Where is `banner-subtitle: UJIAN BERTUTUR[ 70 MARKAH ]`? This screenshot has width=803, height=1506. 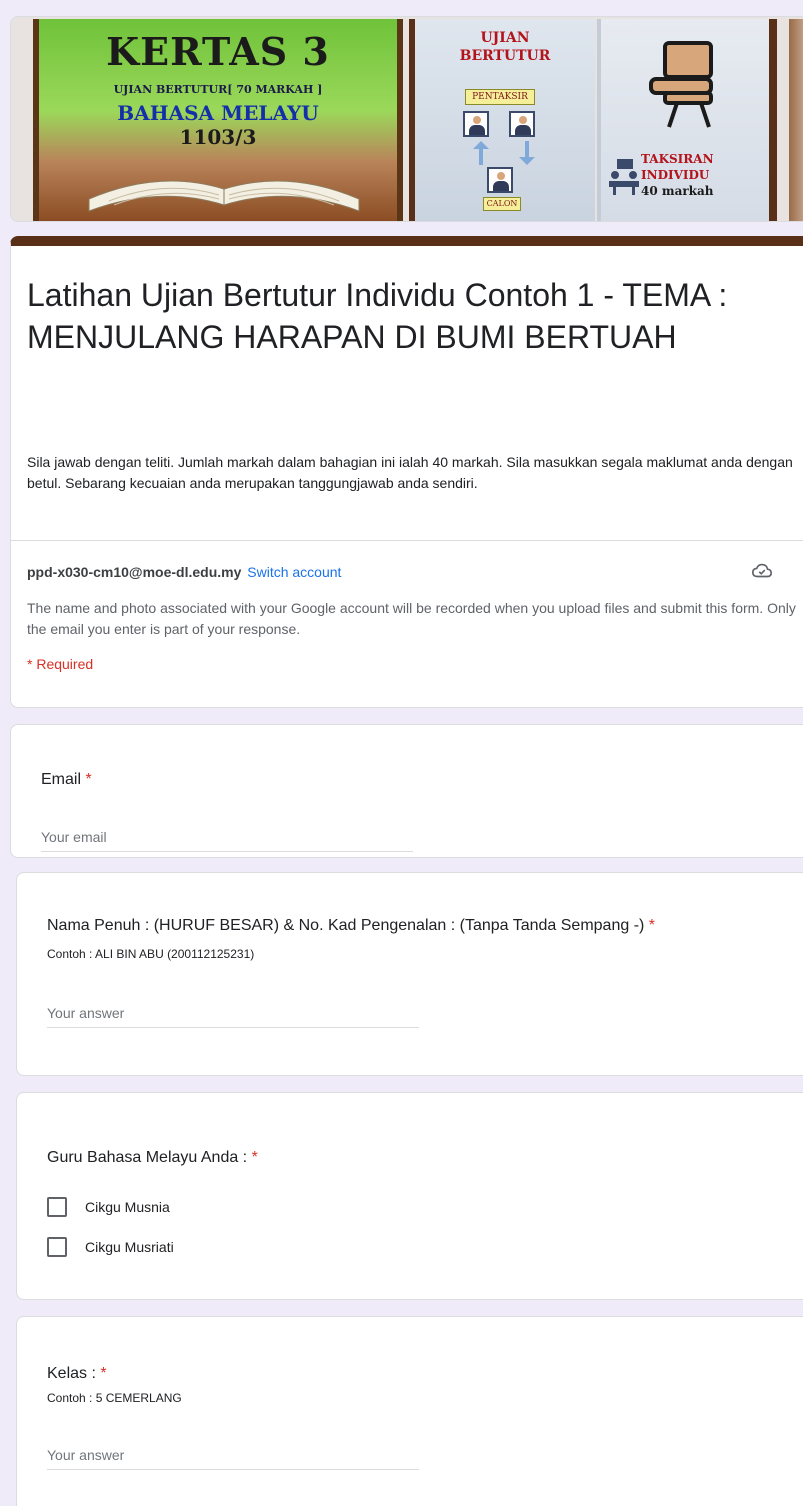 banner-subtitle: UJIAN BERTUTUR[ 70 MARKAH ] is located at coordinates (218, 89).